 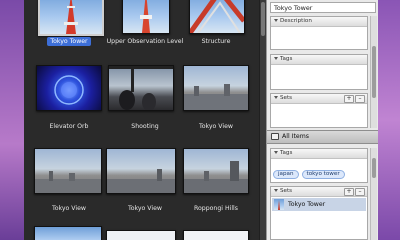 I want to click on photo-caption: Elevator Orb, so click(x=69, y=126).